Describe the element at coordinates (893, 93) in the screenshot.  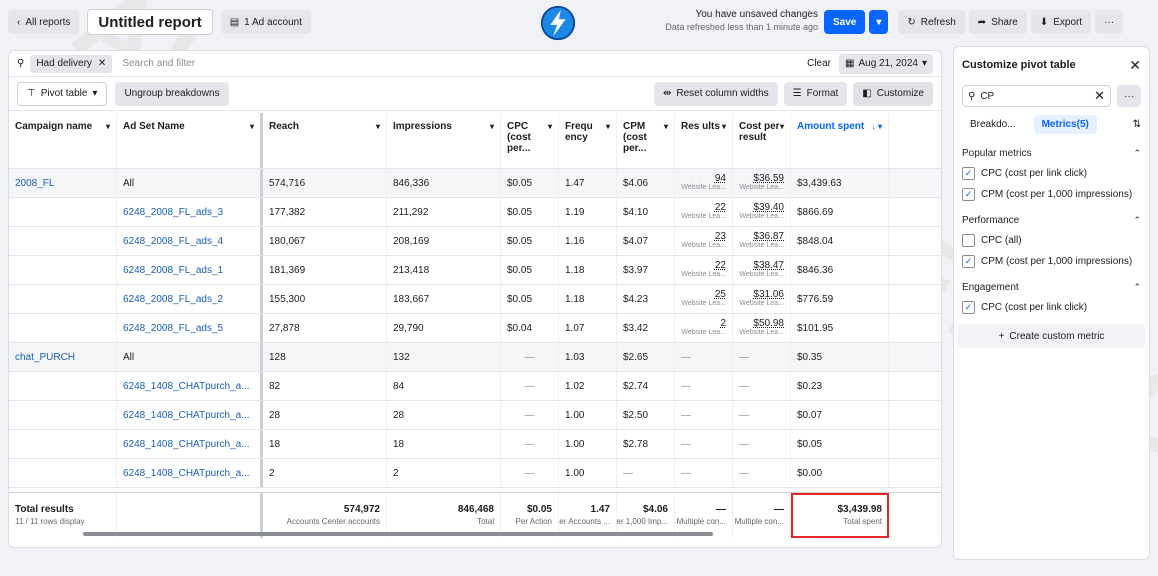
I see `customize-button: ◧ Customize` at that location.